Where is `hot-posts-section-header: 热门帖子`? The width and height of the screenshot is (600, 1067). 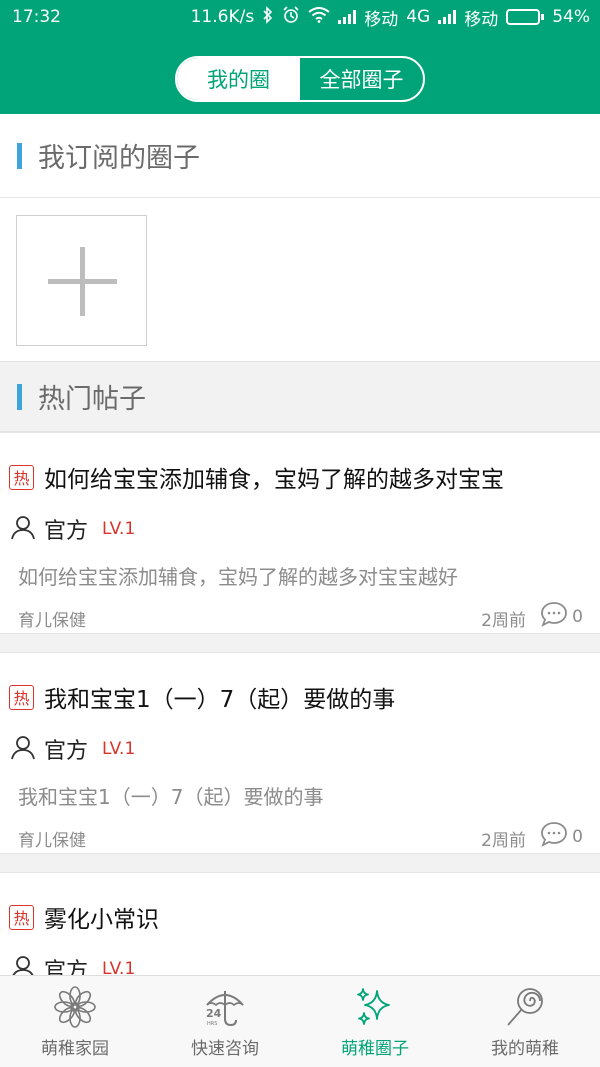 hot-posts-section-header: 热门帖子 is located at coordinates (300, 397).